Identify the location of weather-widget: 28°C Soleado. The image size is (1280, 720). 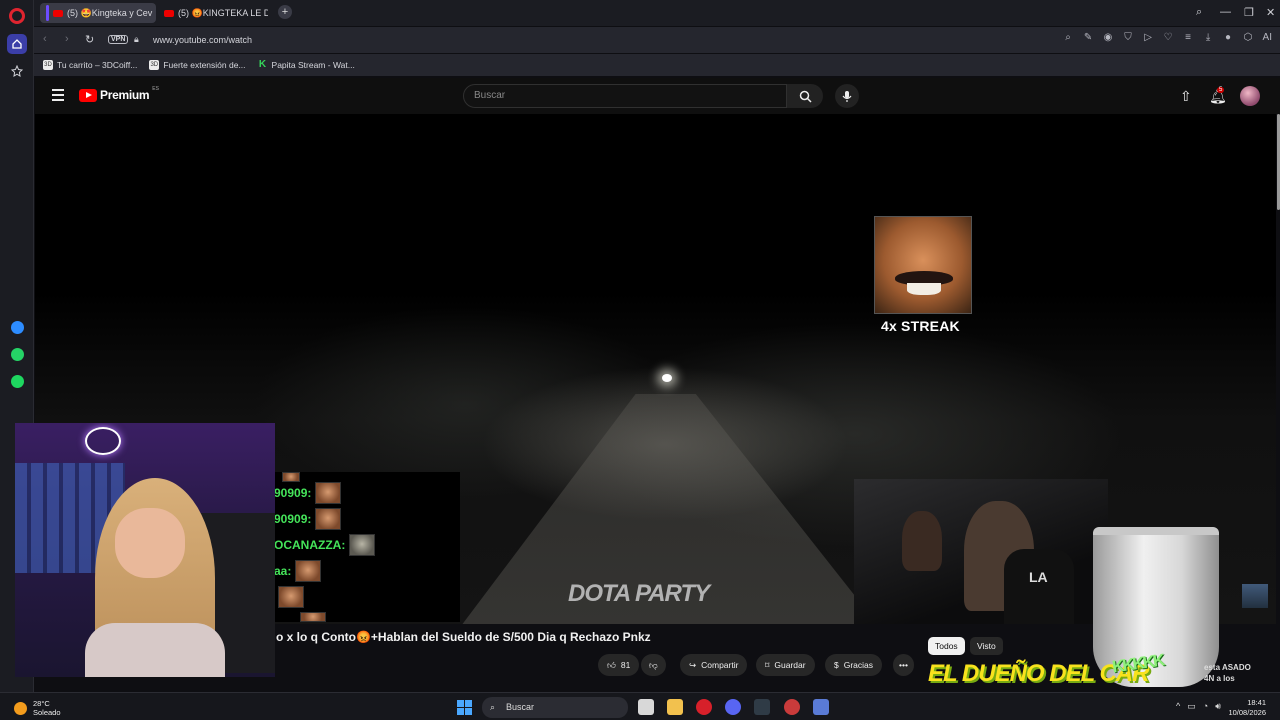
(37, 708).